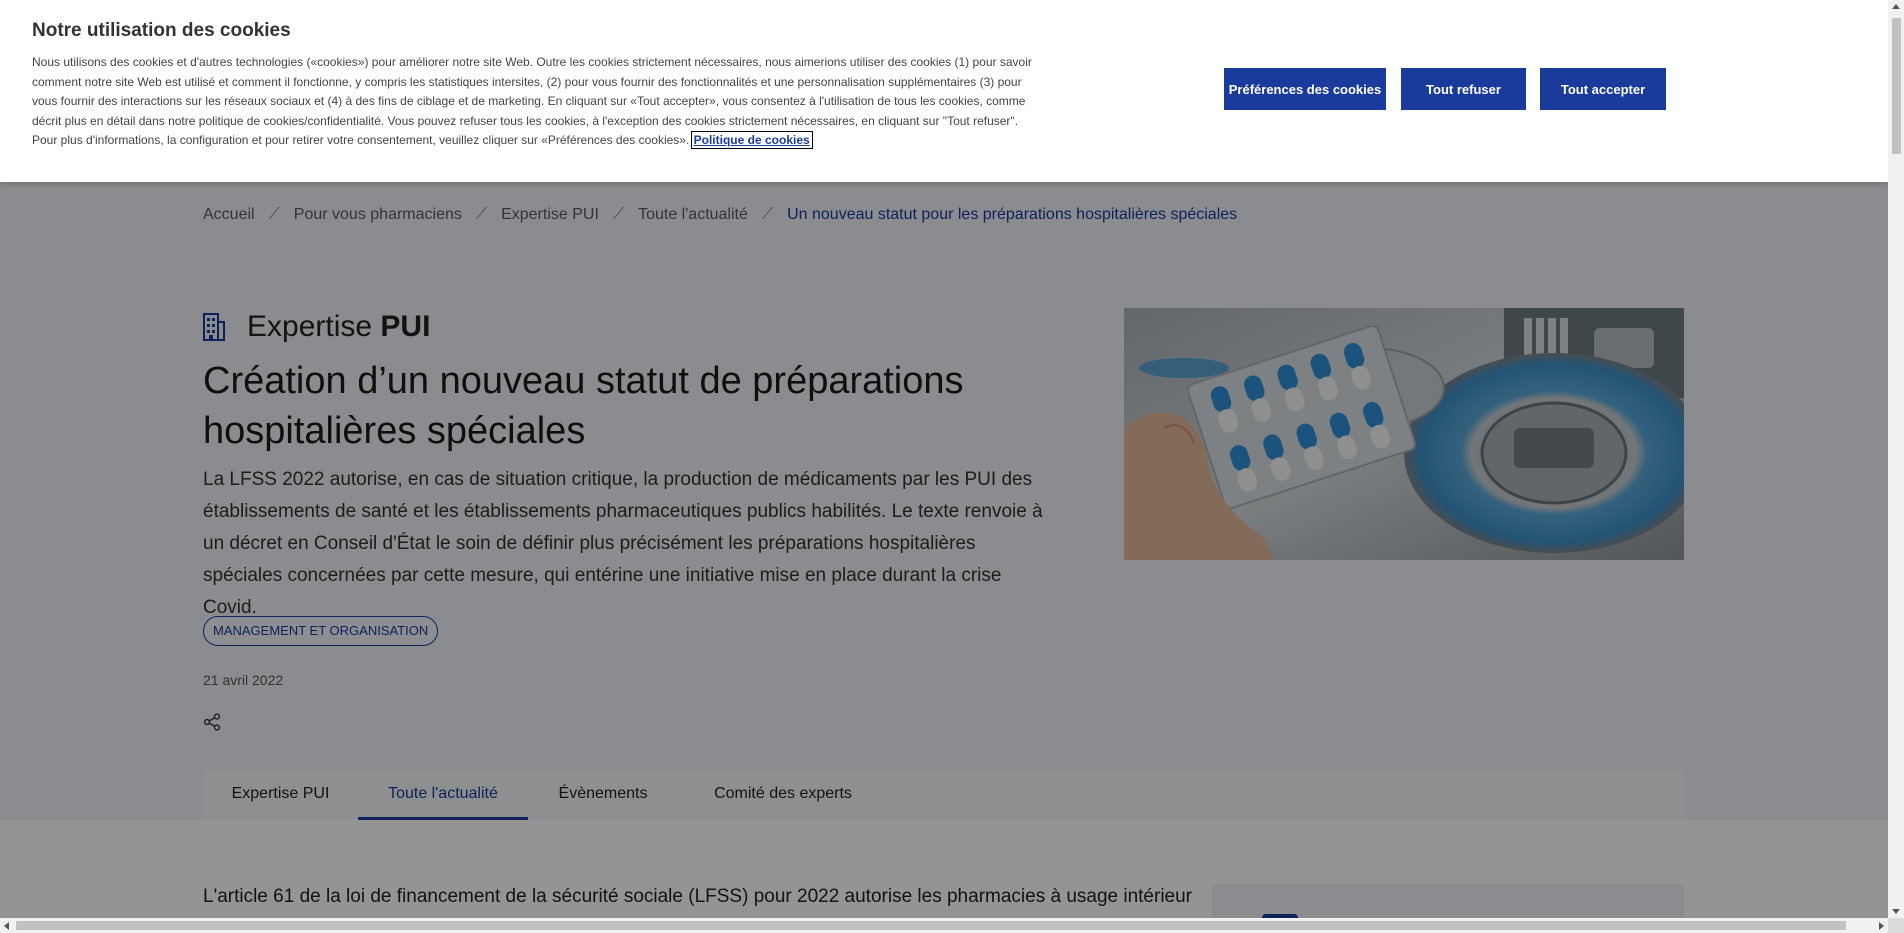 The image size is (1904, 933). Describe the element at coordinates (1881, 926) in the screenshot. I see `scroll-right-arrow-icon` at that location.